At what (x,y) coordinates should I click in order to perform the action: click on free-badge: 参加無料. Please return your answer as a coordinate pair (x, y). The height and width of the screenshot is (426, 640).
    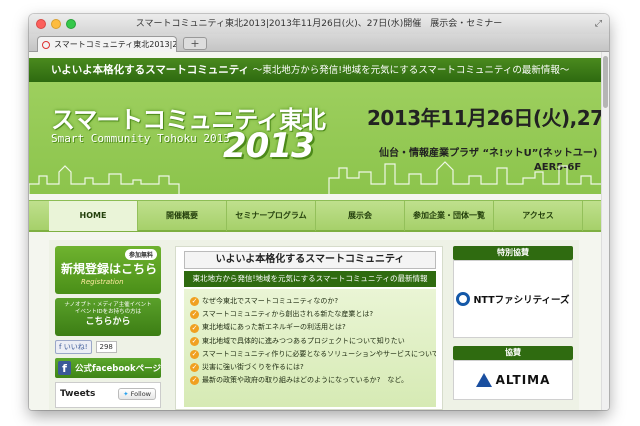
    Looking at the image, I should click on (140, 254).